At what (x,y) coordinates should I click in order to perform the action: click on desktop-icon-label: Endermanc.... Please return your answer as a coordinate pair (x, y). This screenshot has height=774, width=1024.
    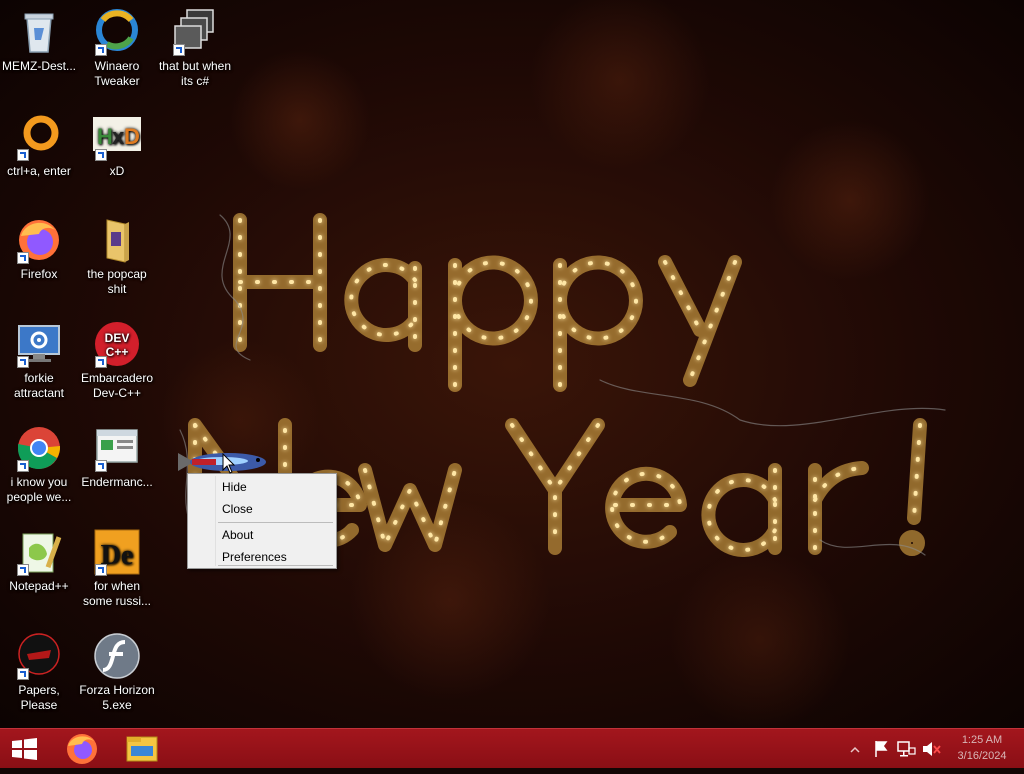
    Looking at the image, I should click on (117, 482).